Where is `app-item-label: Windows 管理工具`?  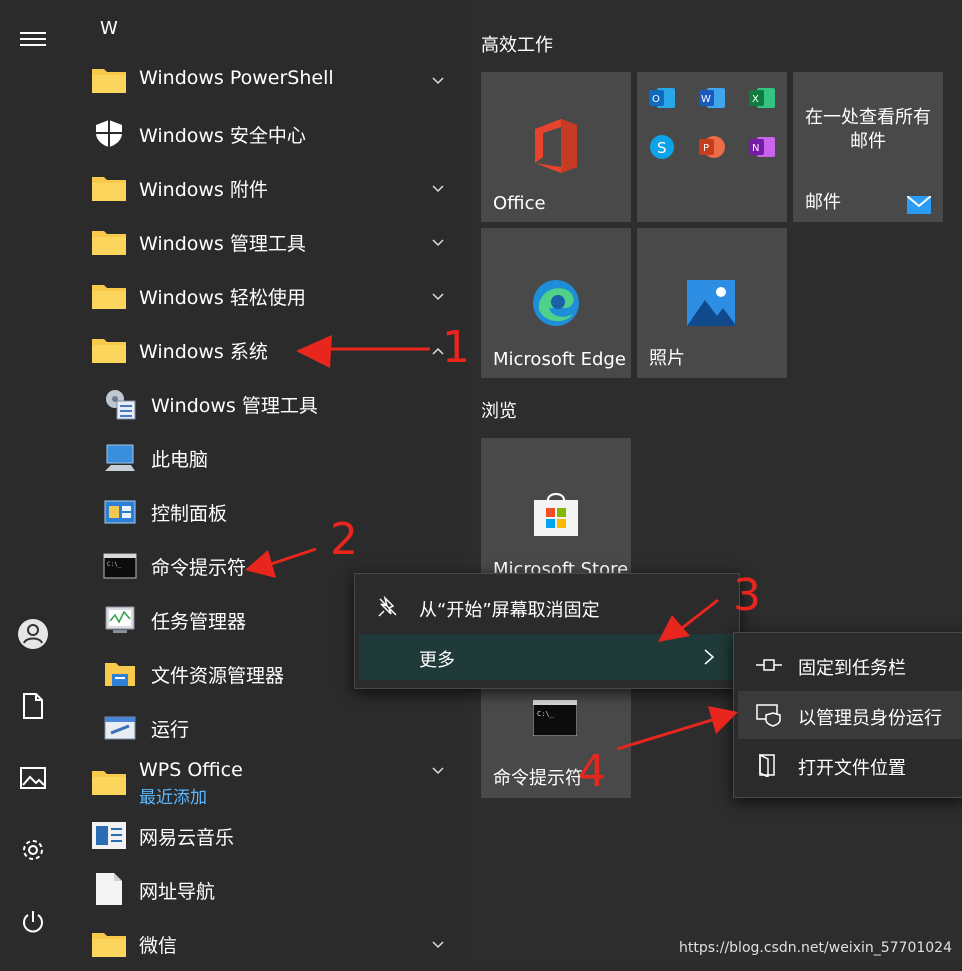 app-item-label: Windows 管理工具 is located at coordinates (222, 244).